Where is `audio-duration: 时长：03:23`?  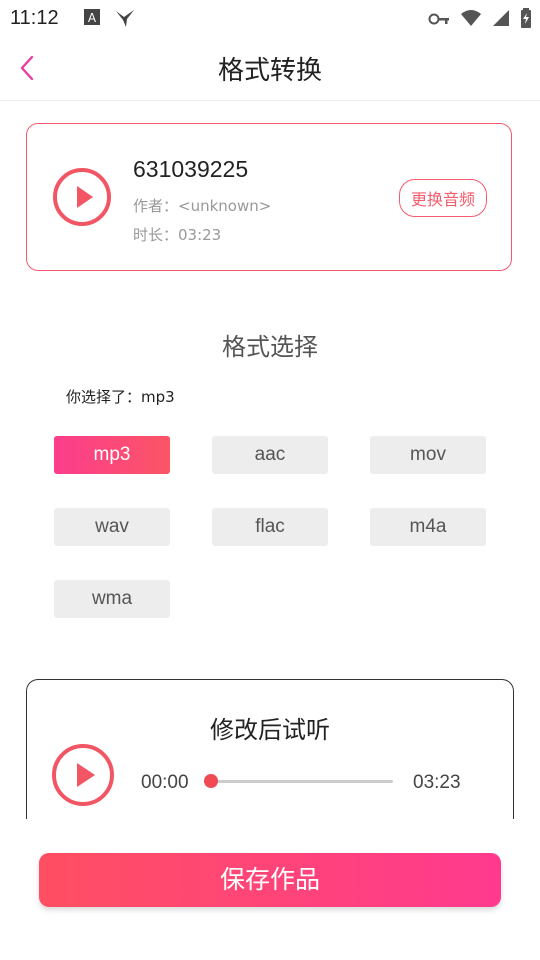
audio-duration: 时长：03:23 is located at coordinates (177, 235).